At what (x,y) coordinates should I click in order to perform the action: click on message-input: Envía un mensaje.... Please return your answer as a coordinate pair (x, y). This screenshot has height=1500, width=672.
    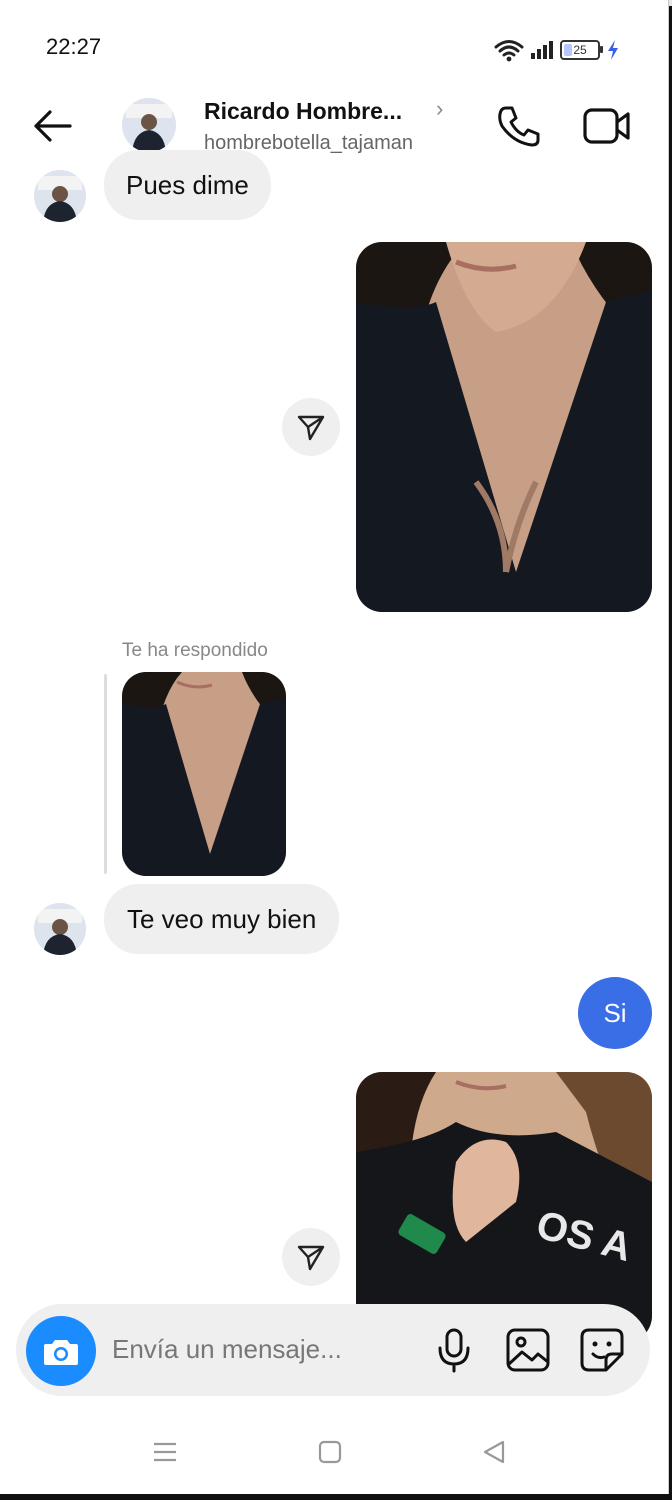
    Looking at the image, I should click on (227, 1349).